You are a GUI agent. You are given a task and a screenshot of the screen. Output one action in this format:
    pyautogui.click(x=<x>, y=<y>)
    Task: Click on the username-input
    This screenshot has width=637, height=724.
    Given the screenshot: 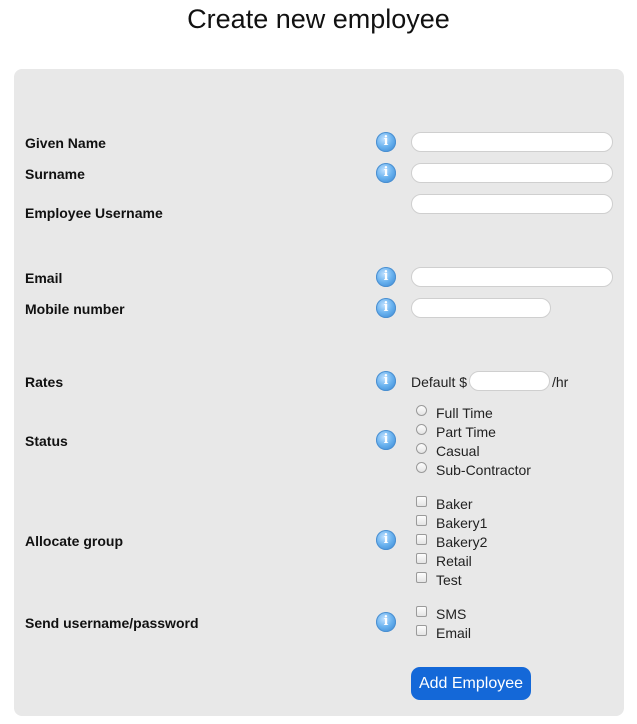 What is the action you would take?
    pyautogui.click(x=512, y=204)
    